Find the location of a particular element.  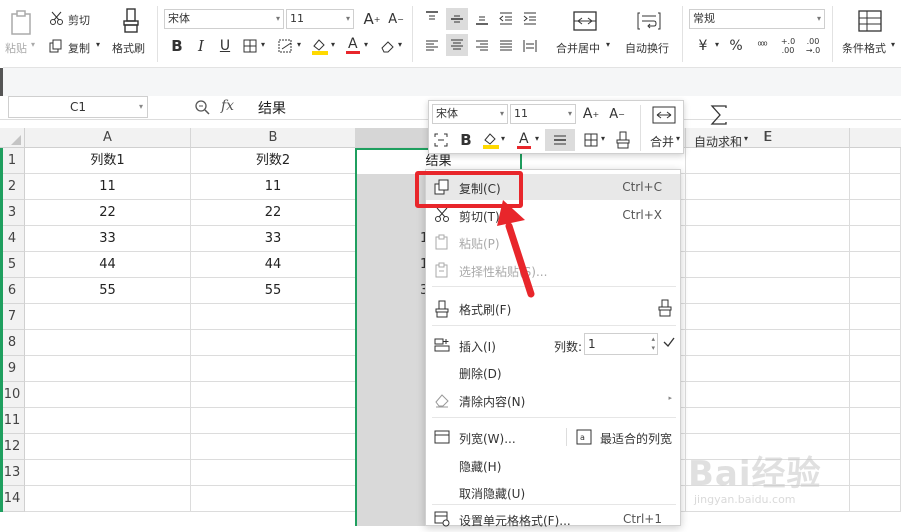

format-painter-button: 格式刷 is located at coordinates (128, 48).